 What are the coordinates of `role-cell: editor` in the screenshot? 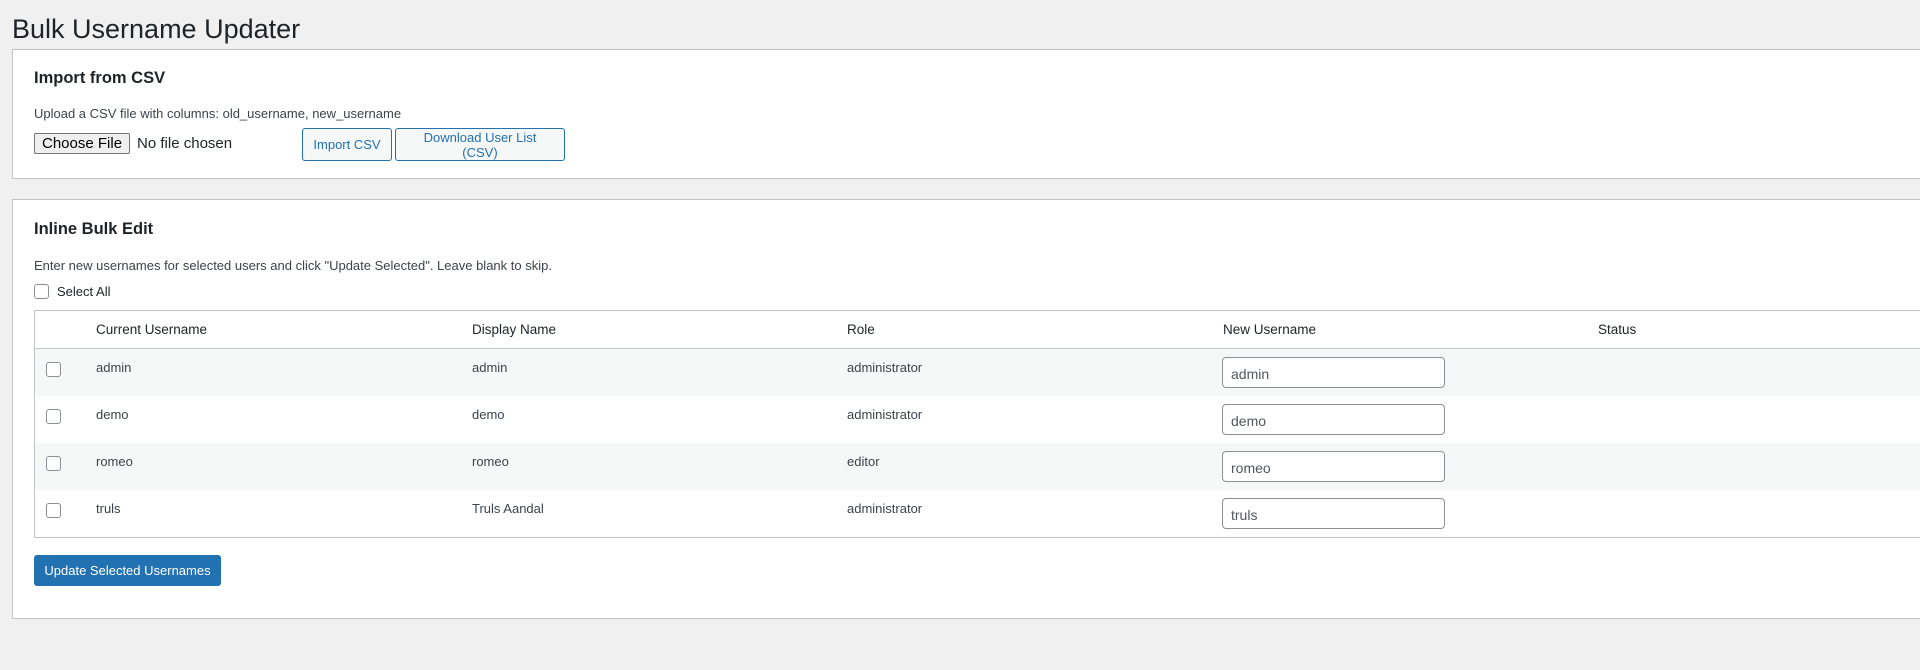 It's located at (863, 461).